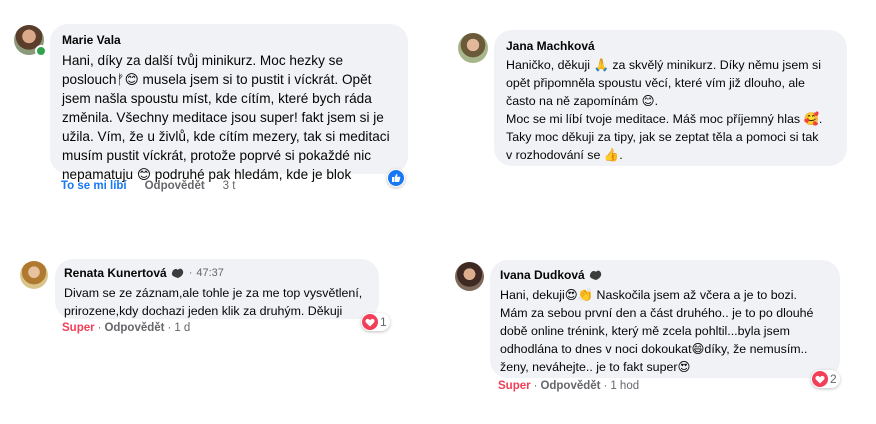 This screenshot has width=876, height=424. I want to click on online-status-icon, so click(41, 51).